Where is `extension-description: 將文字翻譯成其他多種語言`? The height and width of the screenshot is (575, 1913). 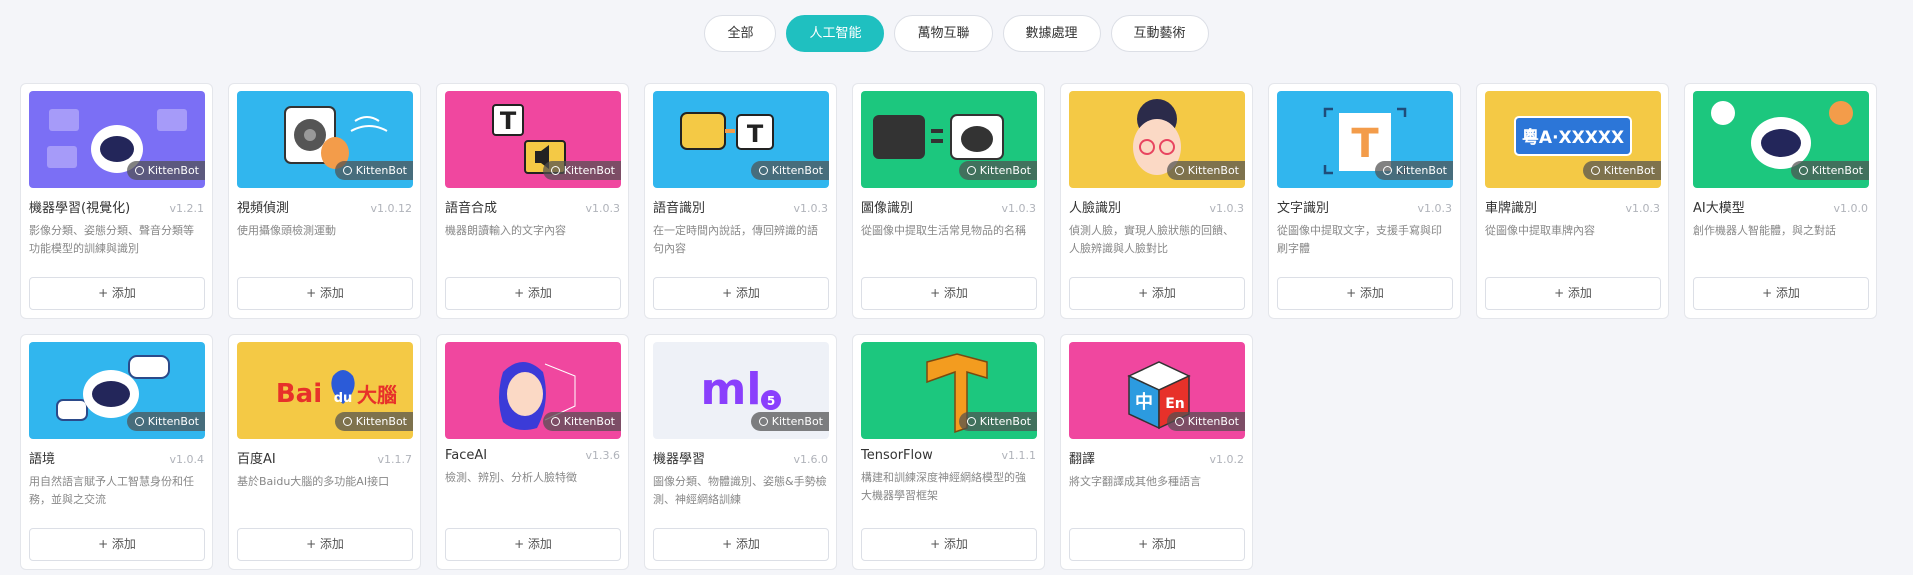
extension-description: 將文字翻譯成其他多種語言 is located at coordinates (1135, 481).